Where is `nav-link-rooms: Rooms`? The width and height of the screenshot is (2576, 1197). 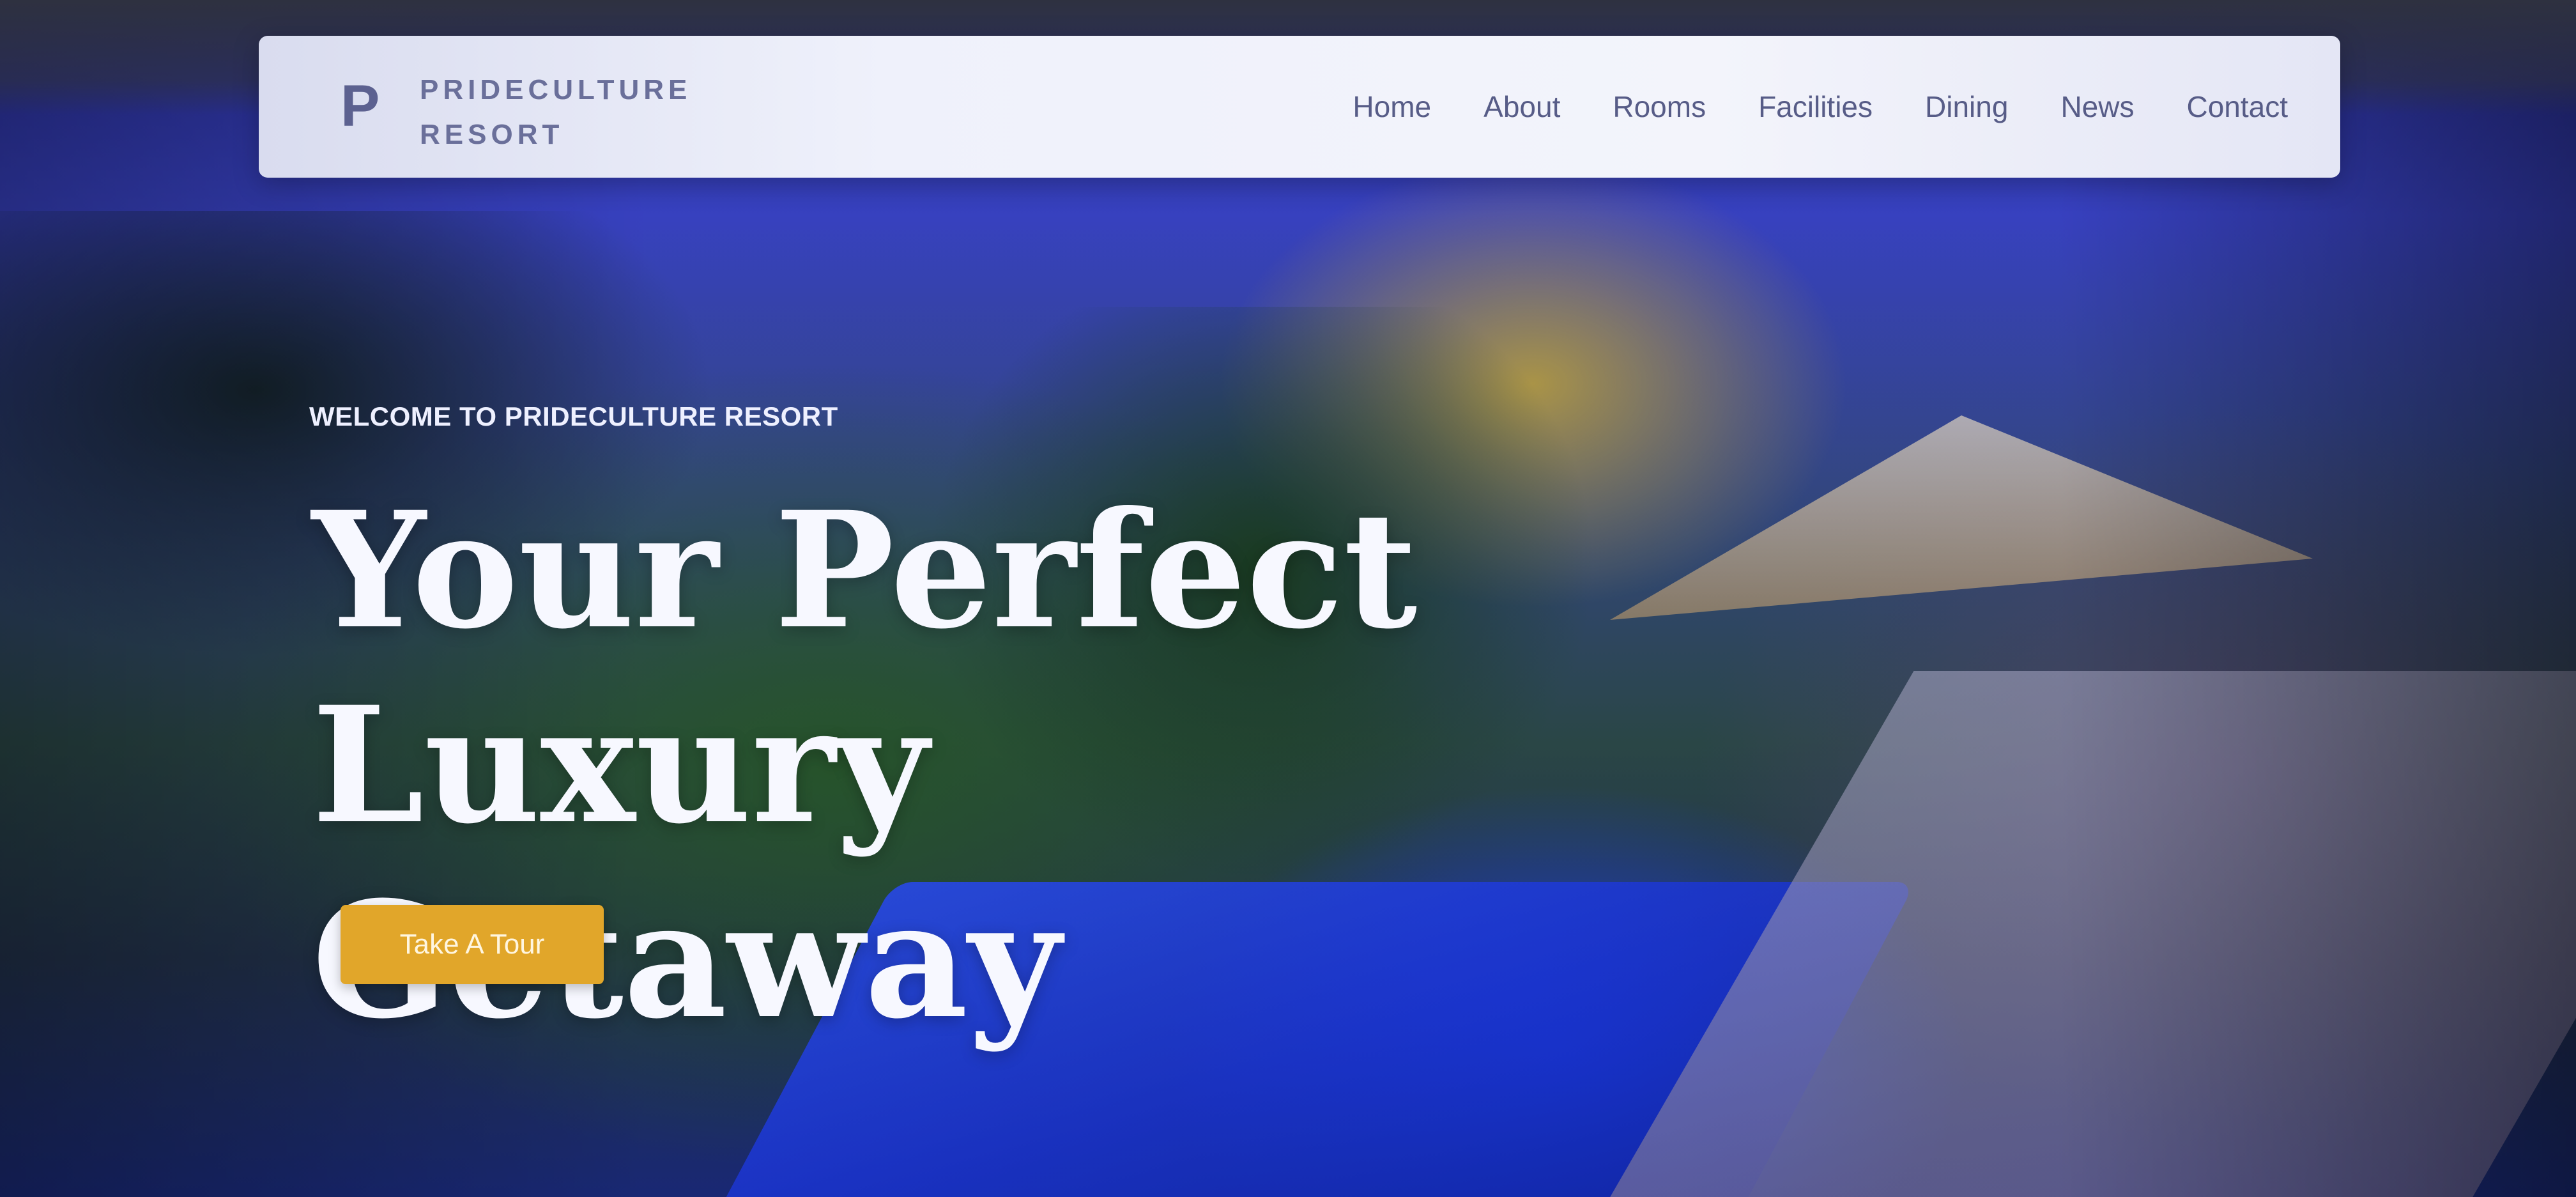 nav-link-rooms: Rooms is located at coordinates (1659, 106).